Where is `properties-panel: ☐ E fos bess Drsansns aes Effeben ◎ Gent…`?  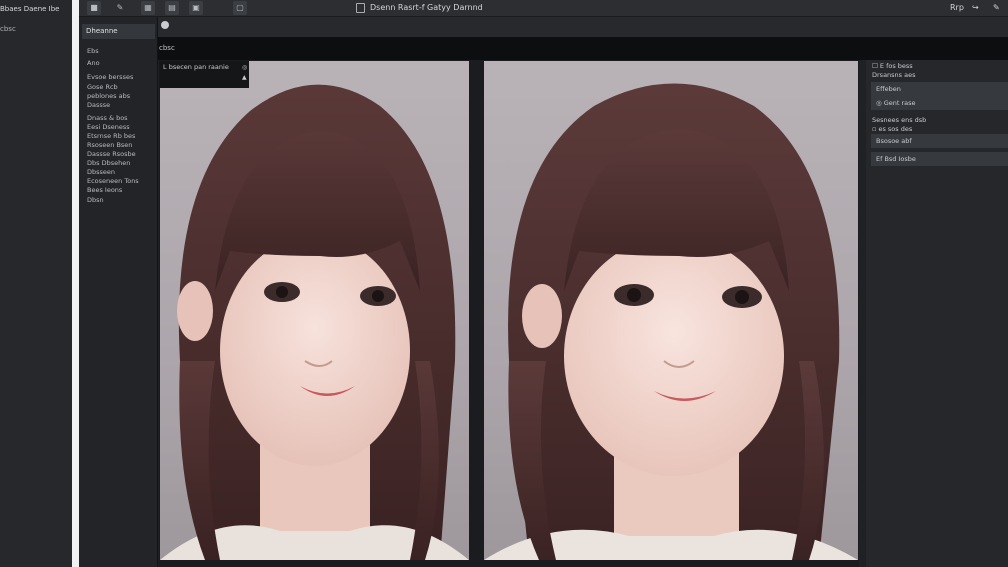
properties-panel: ☐ E fos bess Drsansns aes Effeben ◎ Gent… is located at coordinates (937, 313).